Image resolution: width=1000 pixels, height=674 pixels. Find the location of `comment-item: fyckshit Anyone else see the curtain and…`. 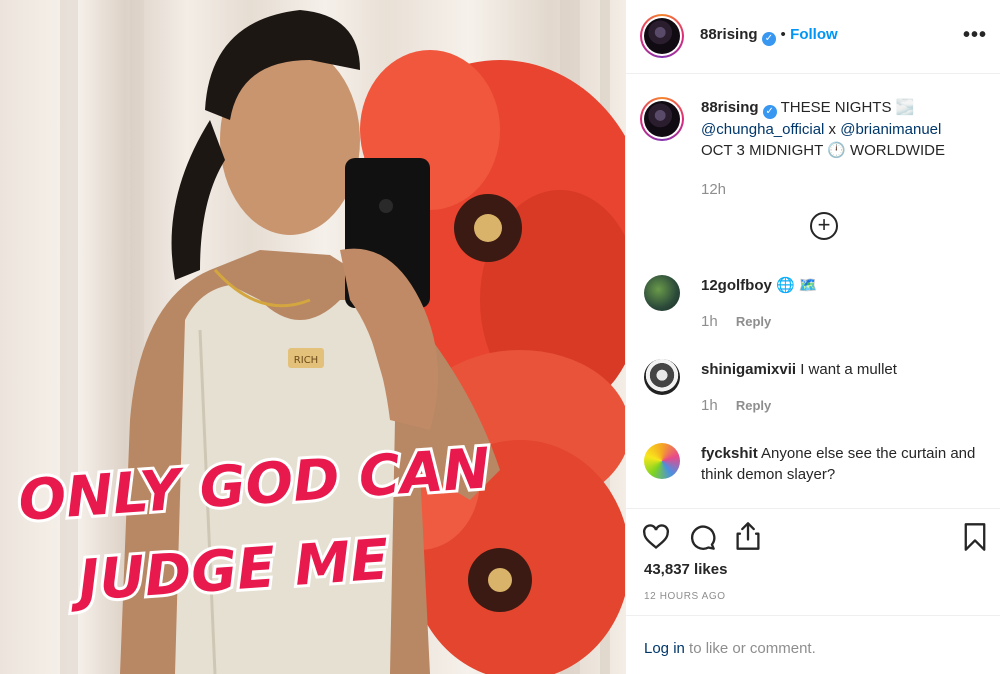

comment-item: fyckshit Anyone else see the curtain and… is located at coordinates (816, 475).